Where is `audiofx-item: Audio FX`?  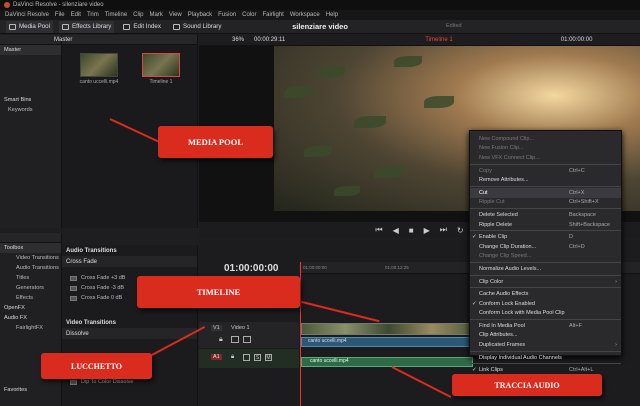 audiofx-item: Audio FX is located at coordinates (30, 318).